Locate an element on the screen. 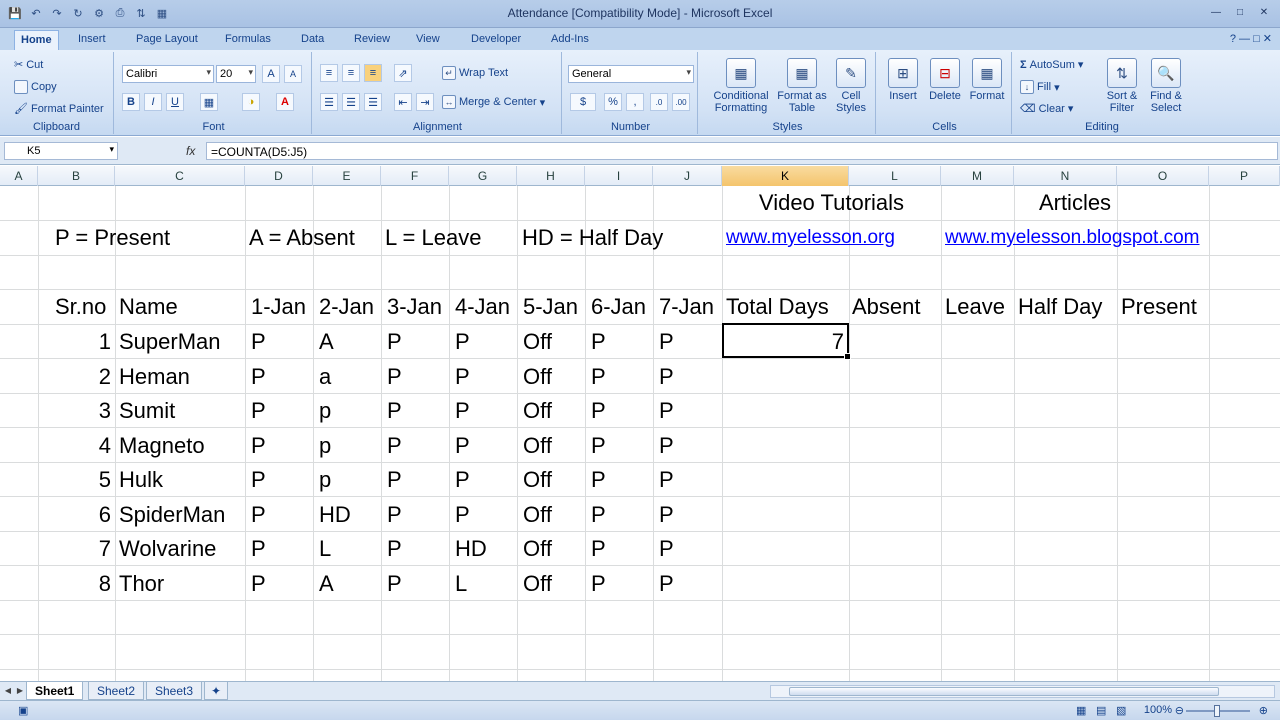 This screenshot has height=720, width=1280. insert-cells-button: ⊞ Insert is located at coordinates (903, 80).